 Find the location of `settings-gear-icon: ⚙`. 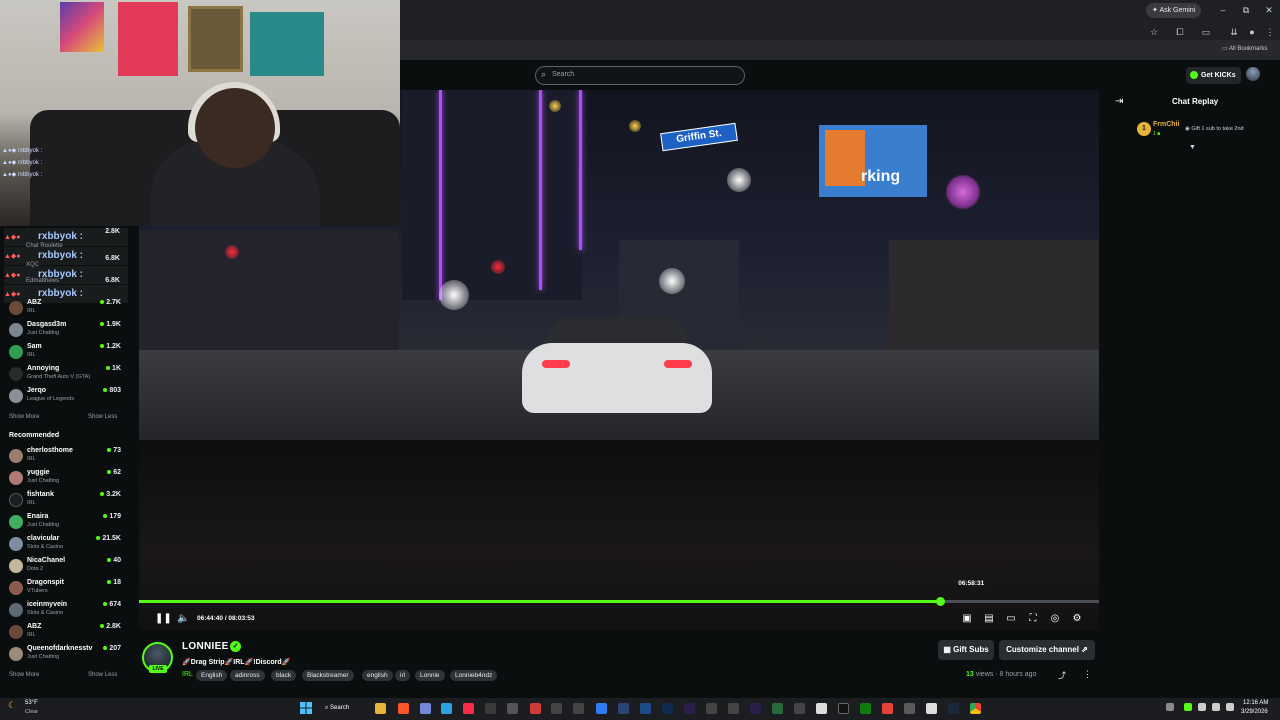

settings-gear-icon: ⚙ is located at coordinates (1077, 619).